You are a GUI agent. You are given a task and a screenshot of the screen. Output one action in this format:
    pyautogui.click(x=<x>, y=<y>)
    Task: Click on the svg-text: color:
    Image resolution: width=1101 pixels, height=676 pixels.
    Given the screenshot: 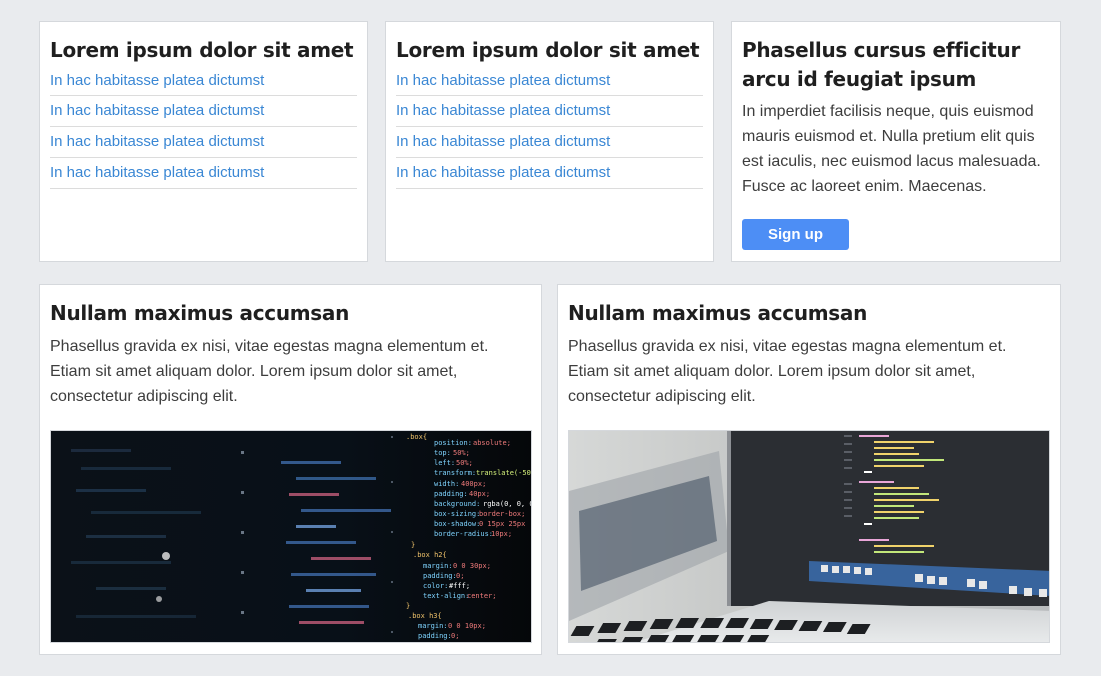 What is the action you would take?
    pyautogui.click(x=435, y=586)
    